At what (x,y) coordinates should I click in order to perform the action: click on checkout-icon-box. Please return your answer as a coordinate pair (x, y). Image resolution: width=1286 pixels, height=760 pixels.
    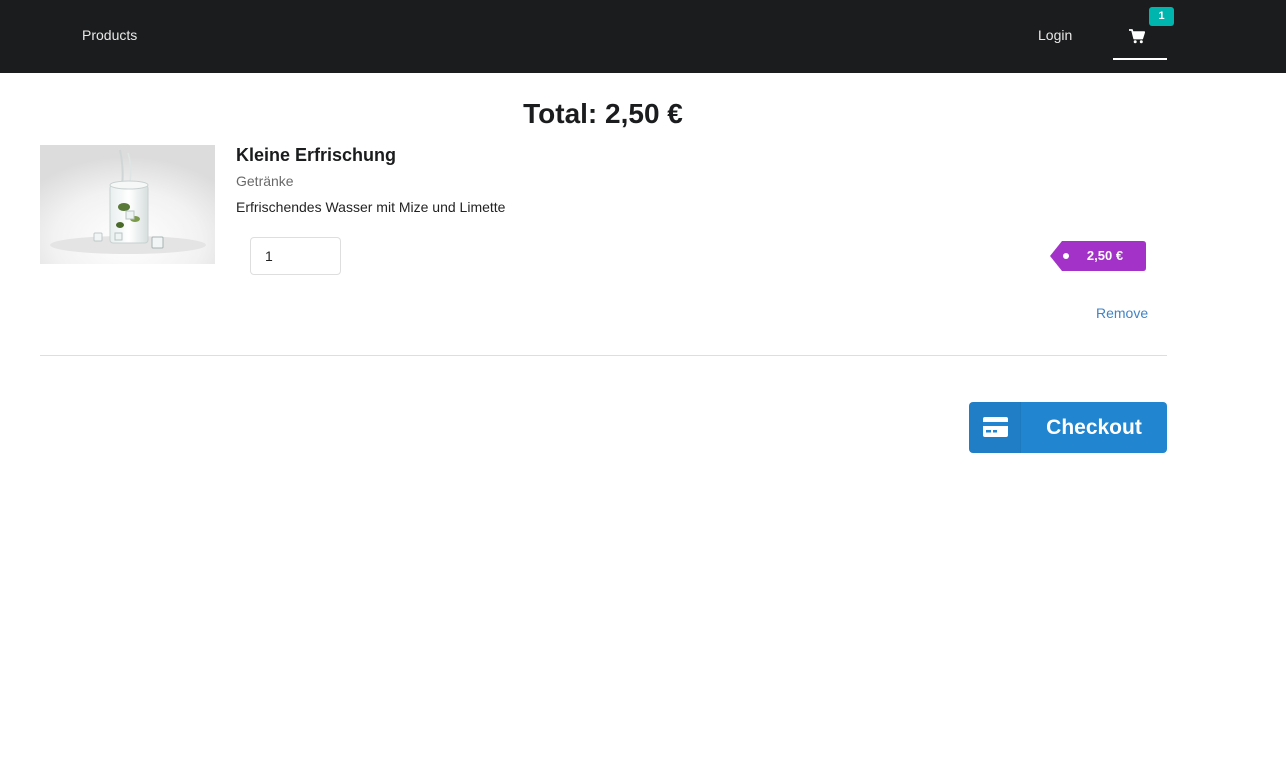
    Looking at the image, I should click on (995, 427).